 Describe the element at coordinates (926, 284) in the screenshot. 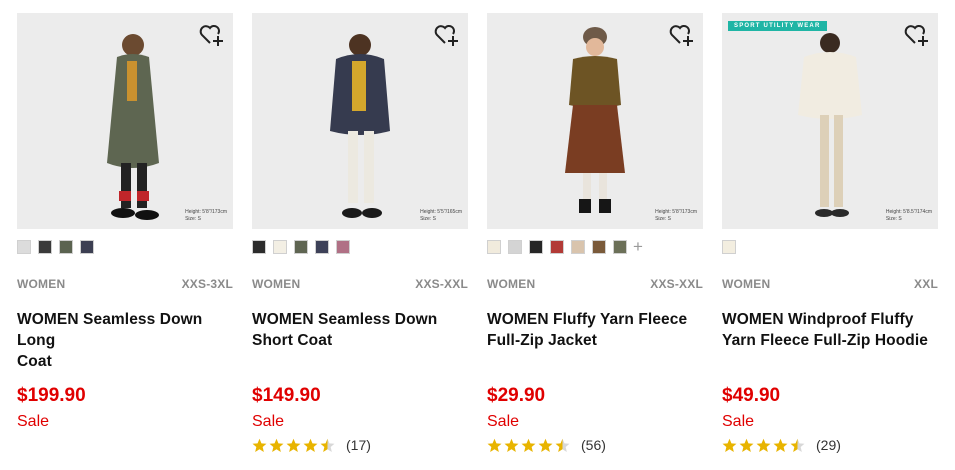

I see `size-range: XXL` at that location.